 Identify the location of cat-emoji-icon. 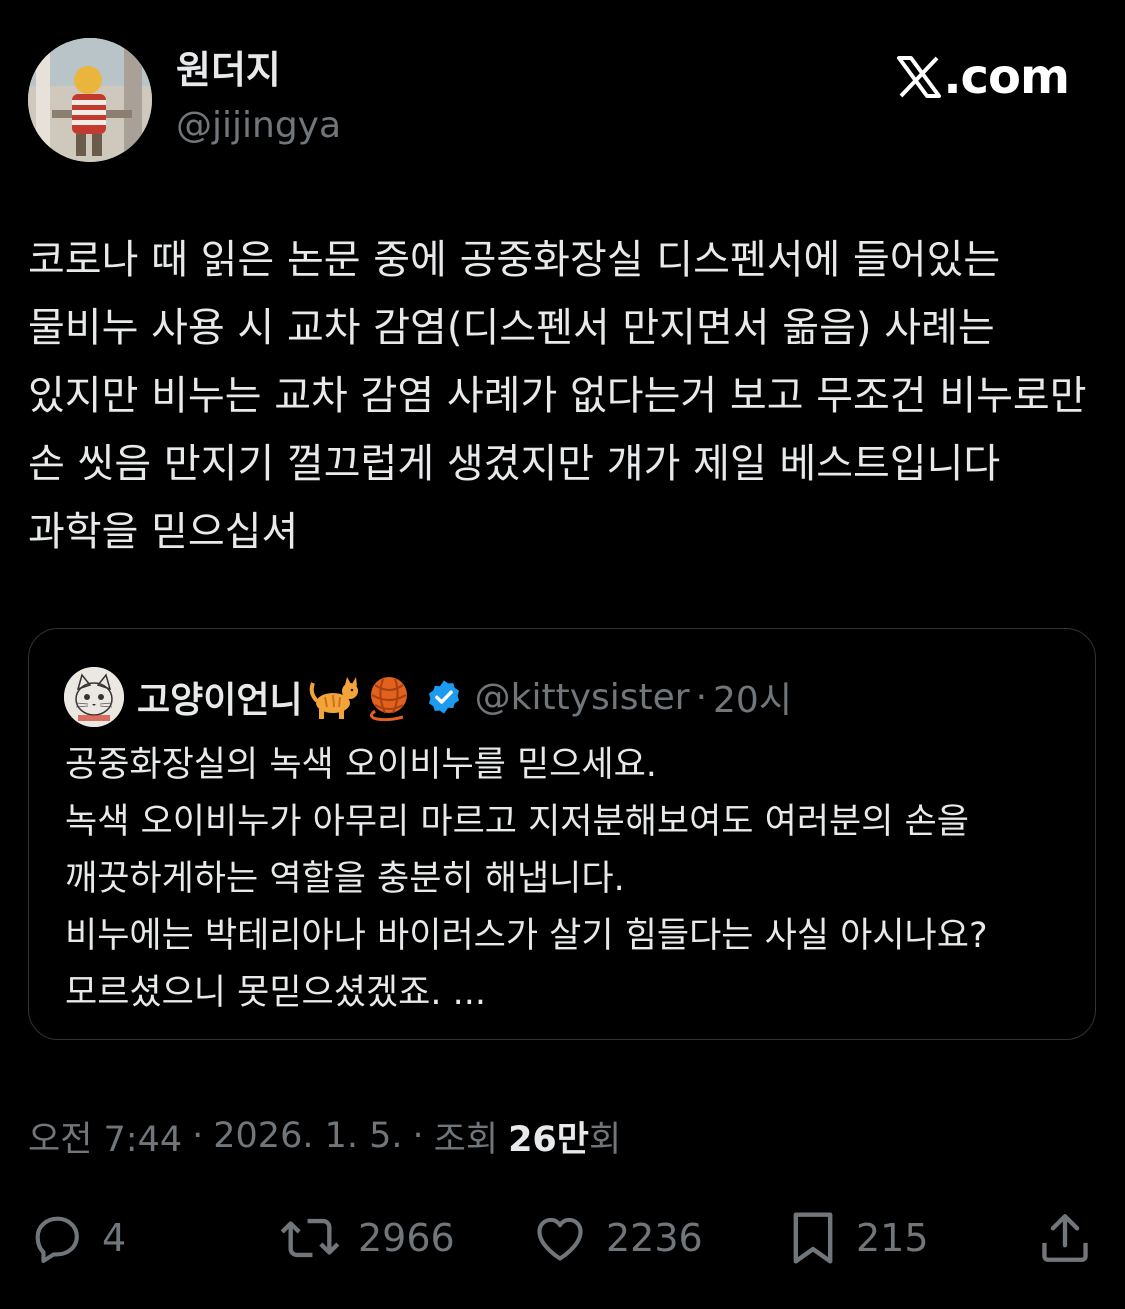
(333, 697).